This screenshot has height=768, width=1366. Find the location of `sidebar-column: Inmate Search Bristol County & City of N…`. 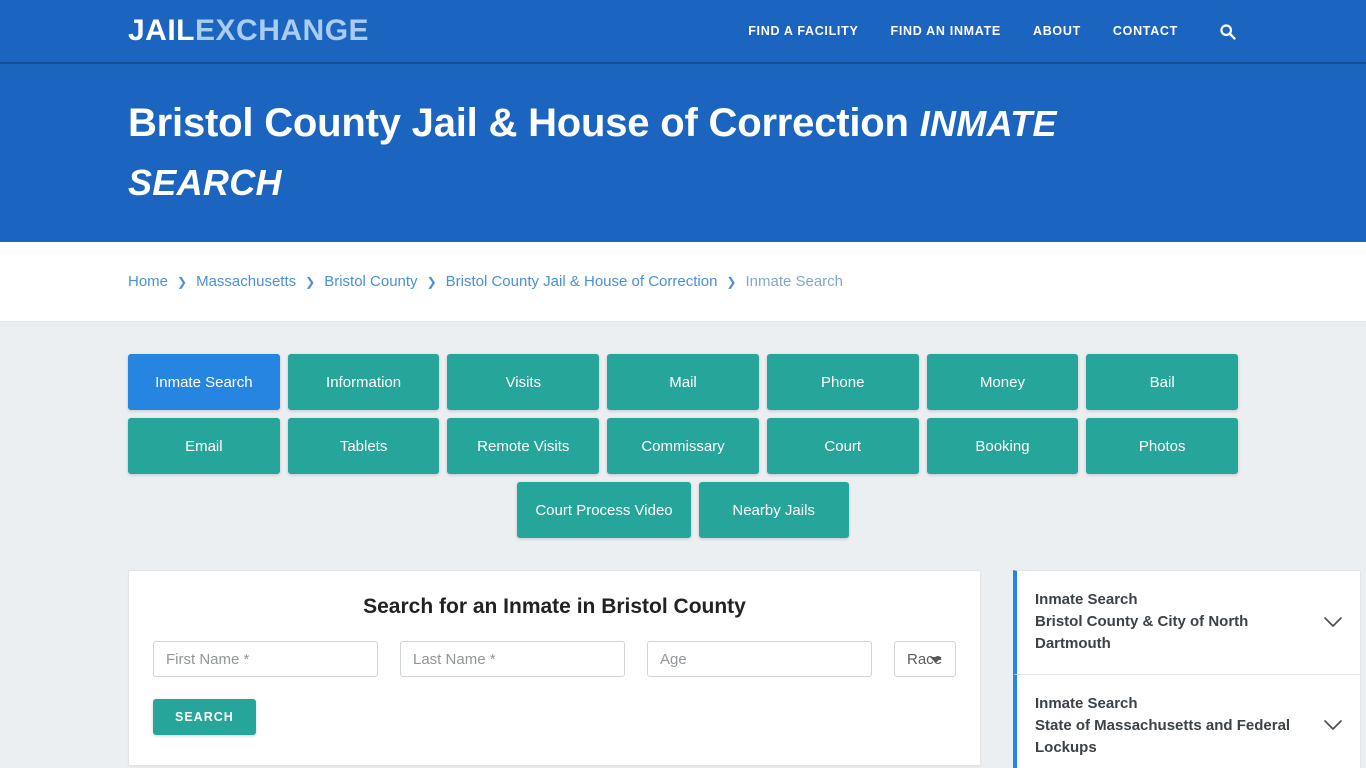

sidebar-column: Inmate Search Bristol County & City of N… is located at coordinates (1187, 669).